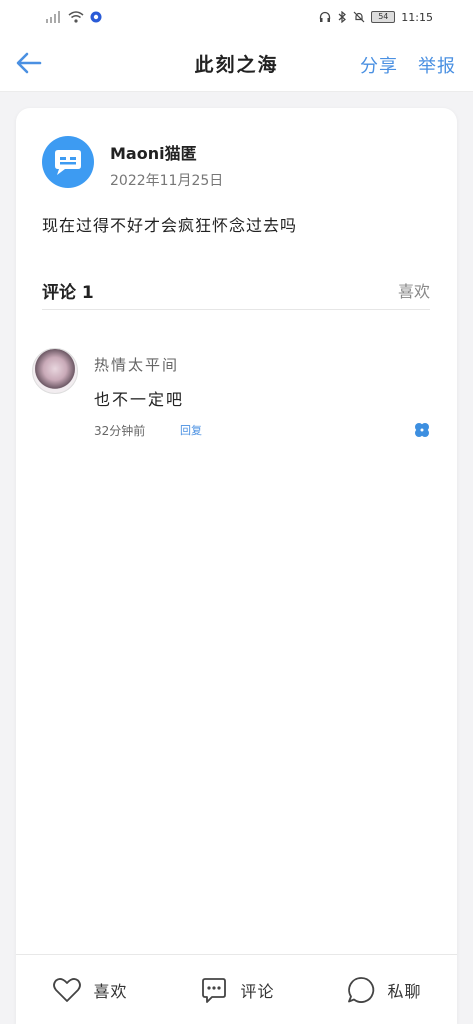 Image resolution: width=473 pixels, height=1024 pixels. What do you see at coordinates (404, 991) in the screenshot?
I see `message-label: 私聊` at bounding box center [404, 991].